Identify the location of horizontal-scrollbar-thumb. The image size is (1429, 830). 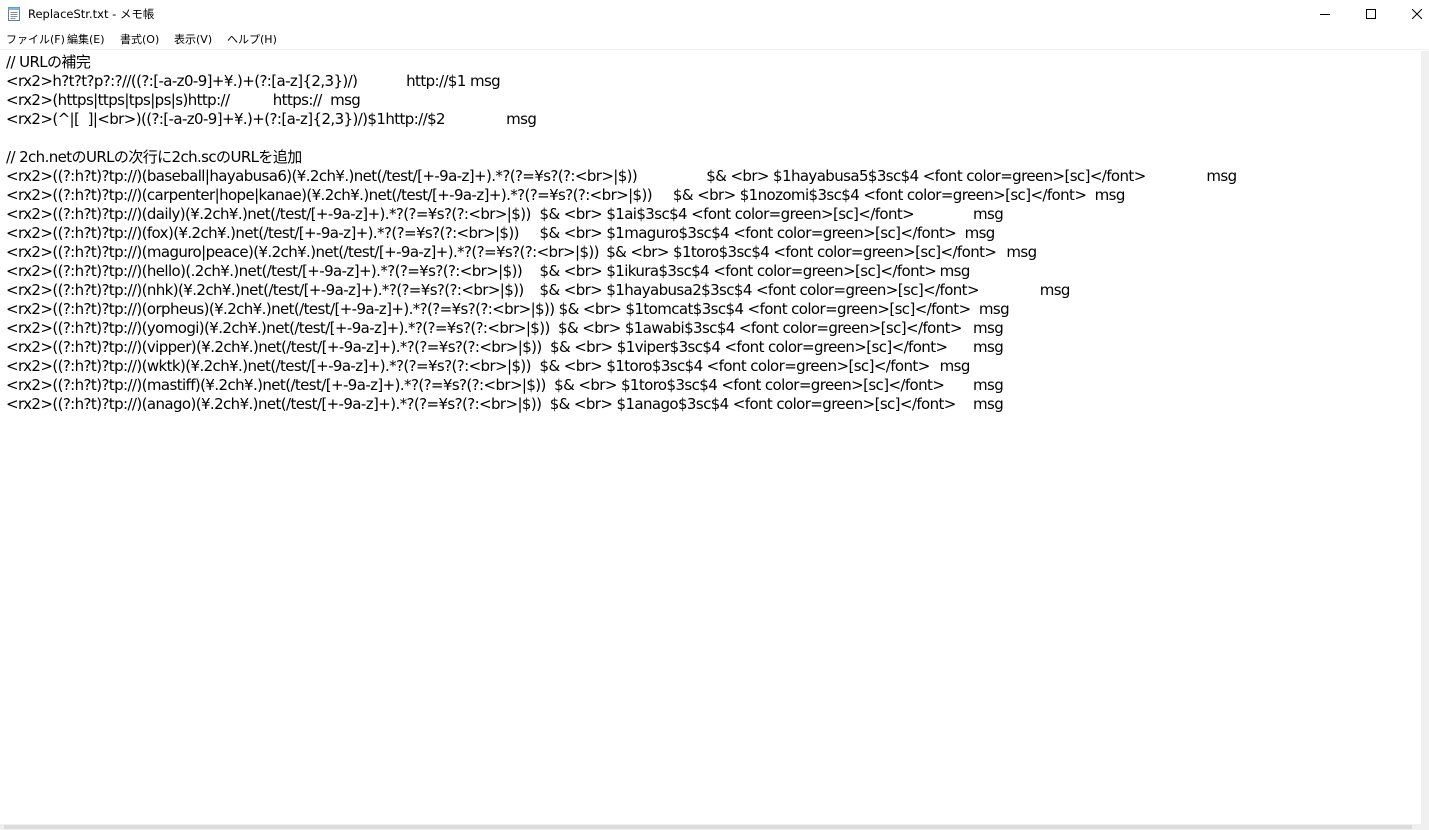
(708, 827).